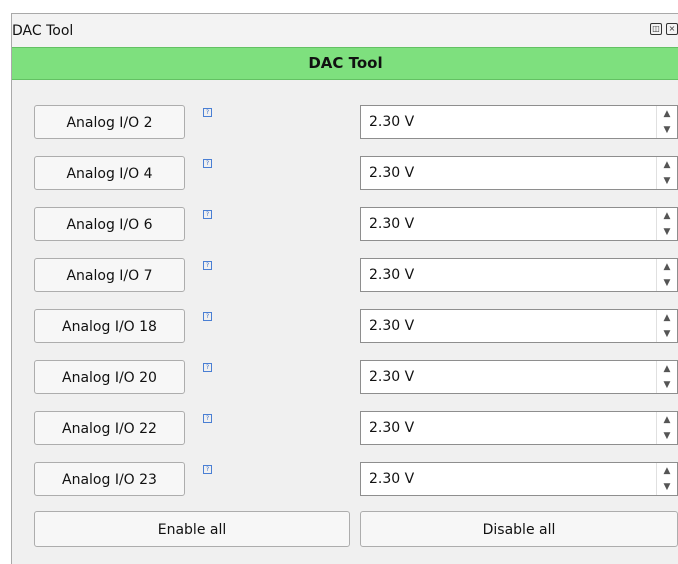 This screenshot has width=678, height=564. What do you see at coordinates (345, 431) in the screenshot?
I see `channel-row: Analog I/O 22 ? 2.30 V ▲ ▼` at bounding box center [345, 431].